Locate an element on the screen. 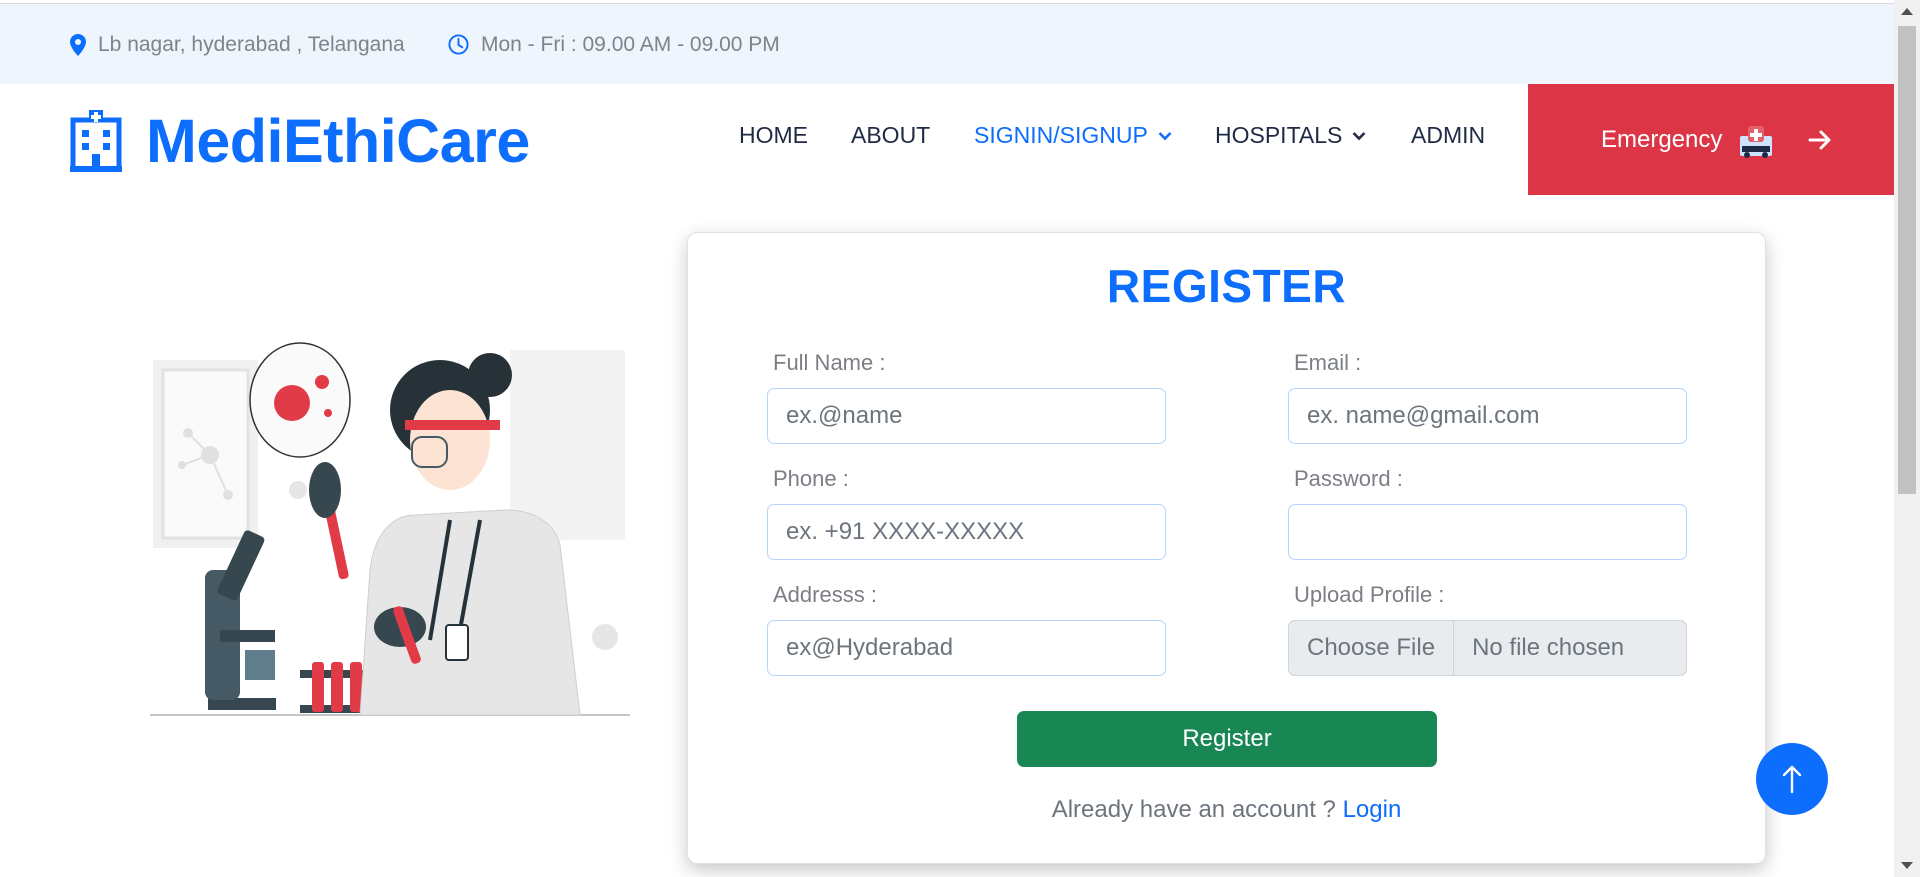 The width and height of the screenshot is (1920, 877). address-info: Lb nagar, hyderabad , Telangana is located at coordinates (237, 44).